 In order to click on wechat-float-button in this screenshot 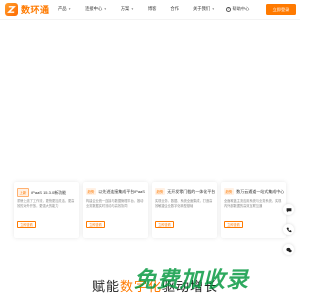, I will do `click(288, 249)`.